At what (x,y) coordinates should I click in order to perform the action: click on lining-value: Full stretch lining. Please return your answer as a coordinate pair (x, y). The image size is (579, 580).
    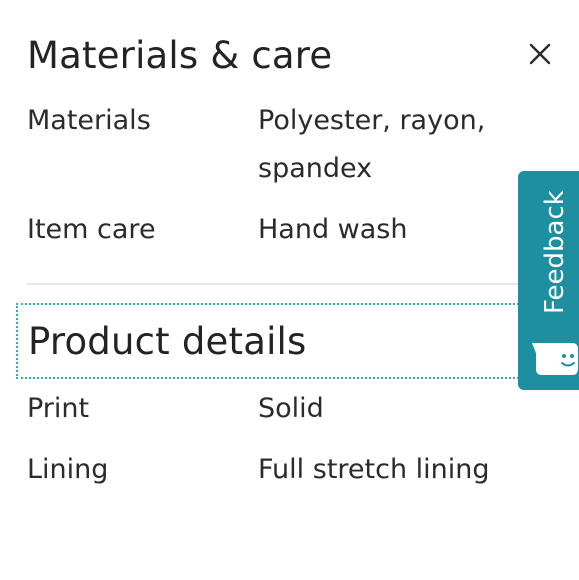
    Looking at the image, I should click on (374, 469).